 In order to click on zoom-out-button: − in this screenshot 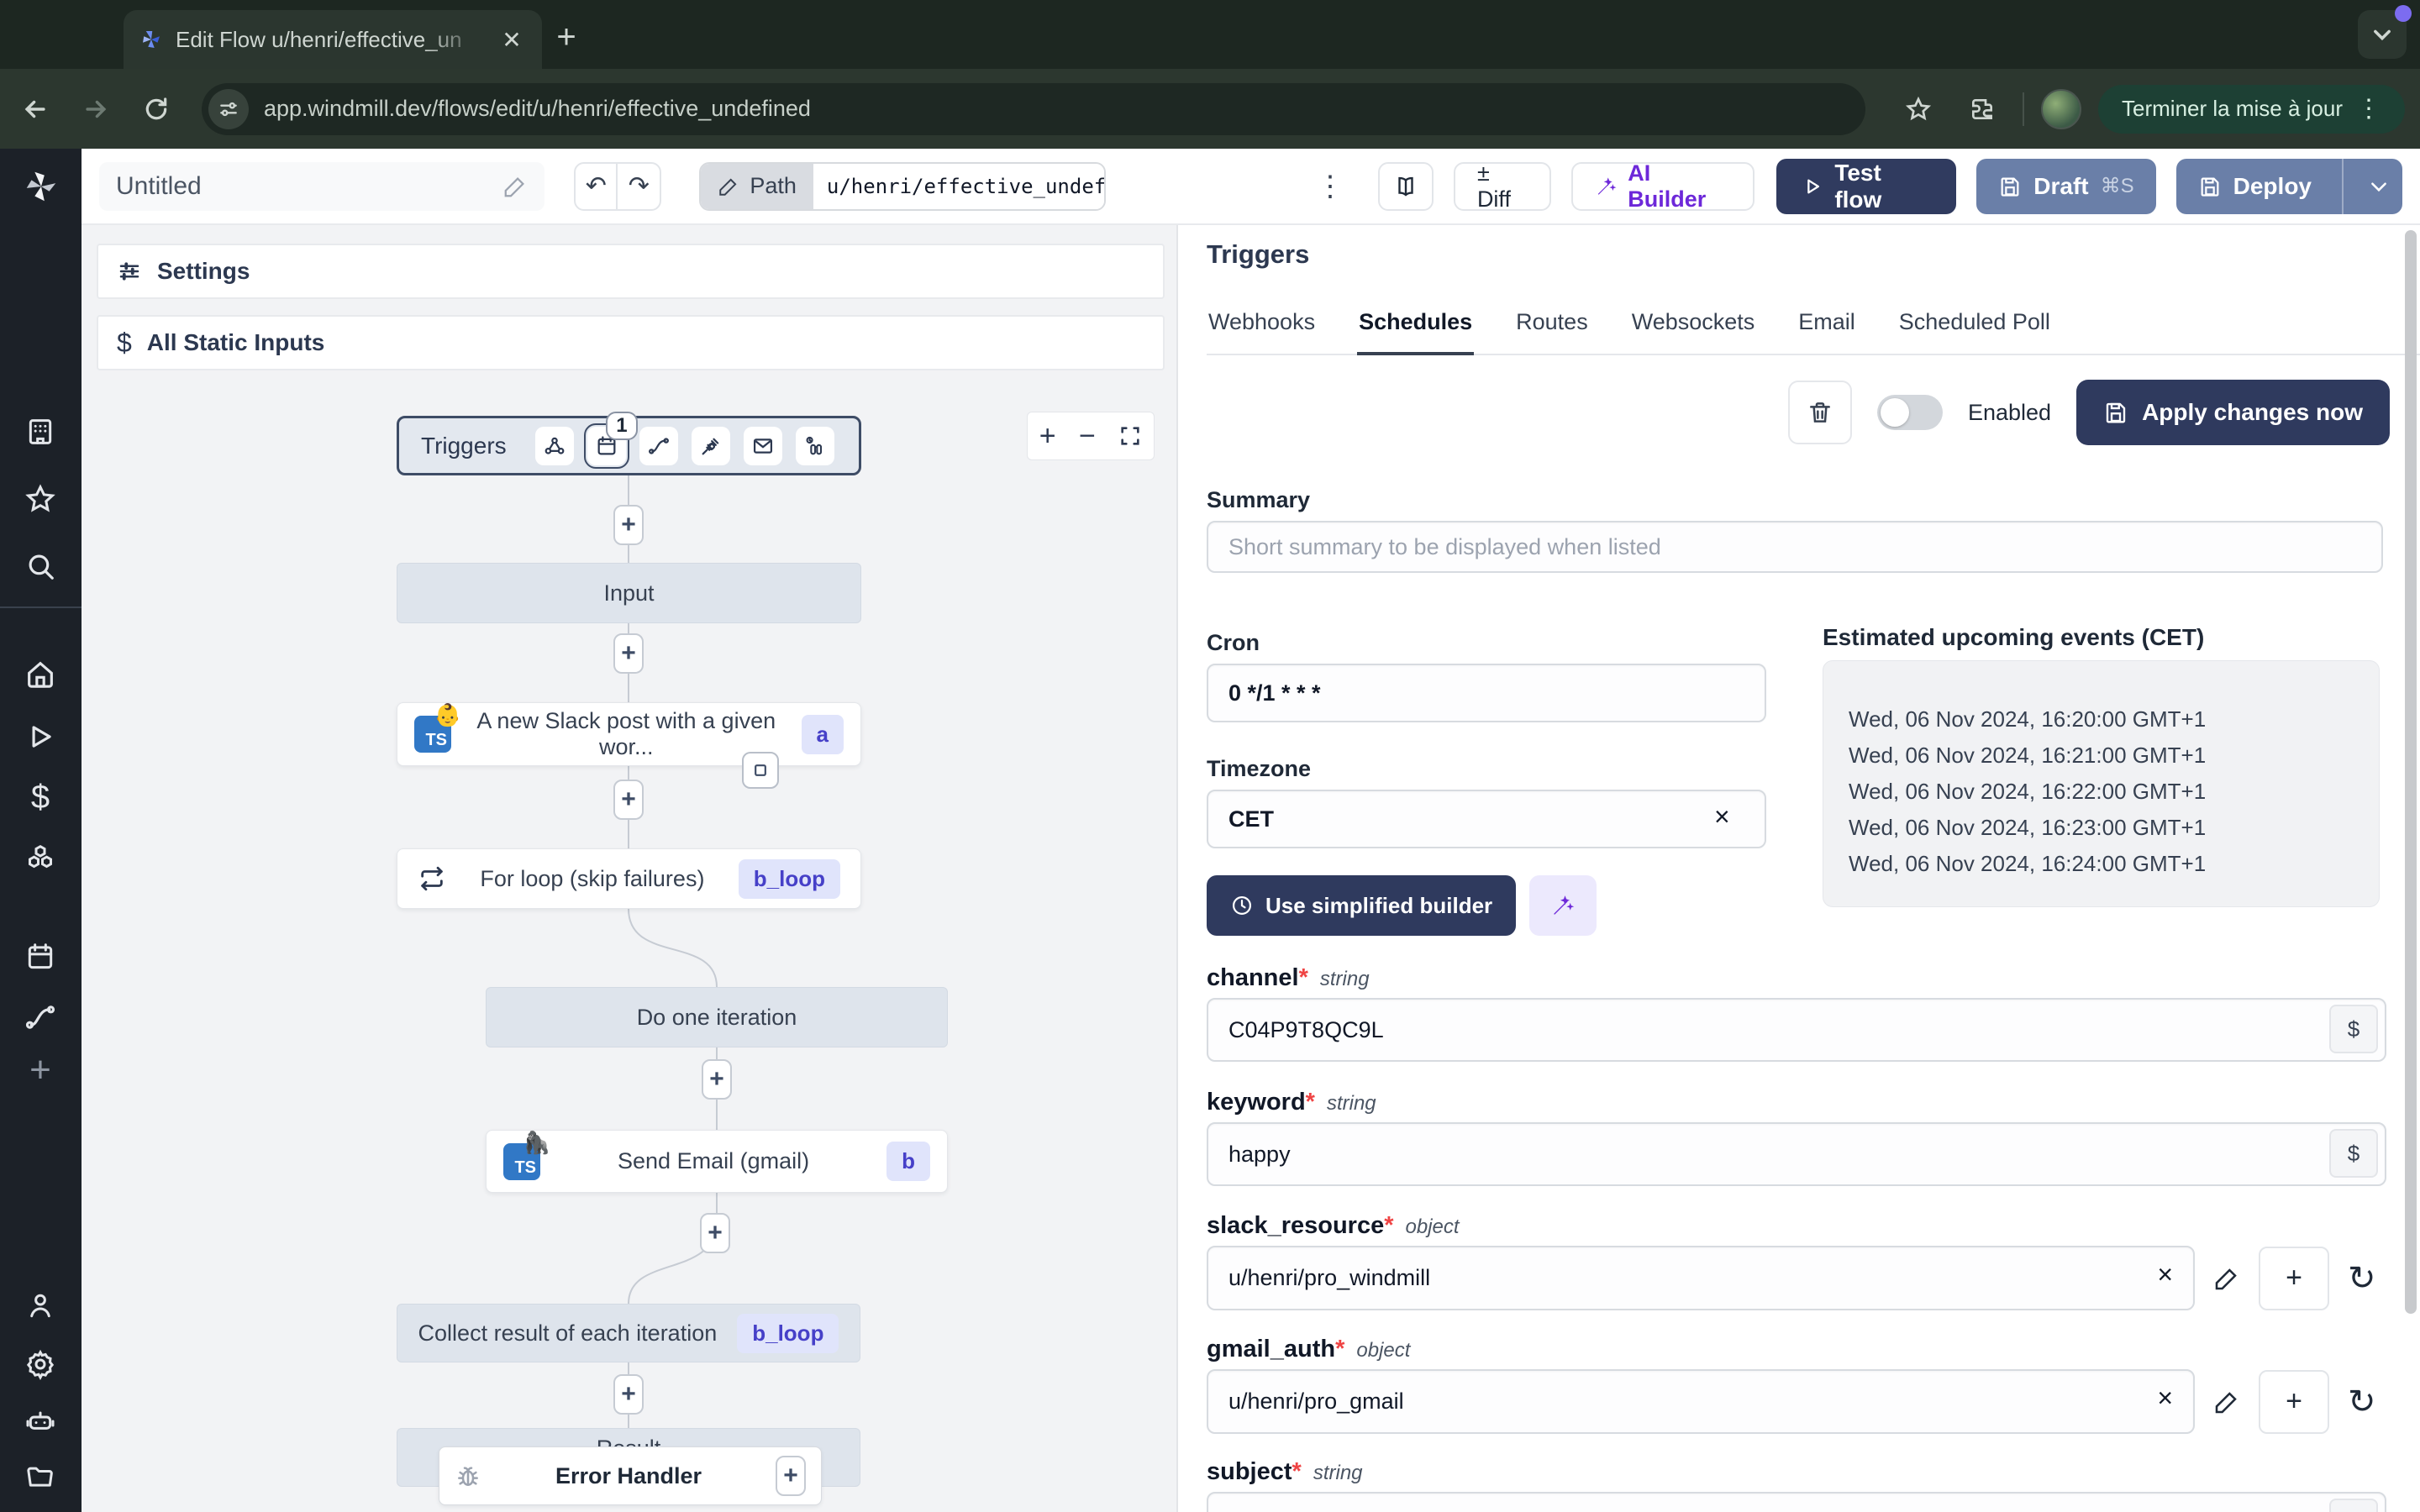, I will do `click(1087, 436)`.